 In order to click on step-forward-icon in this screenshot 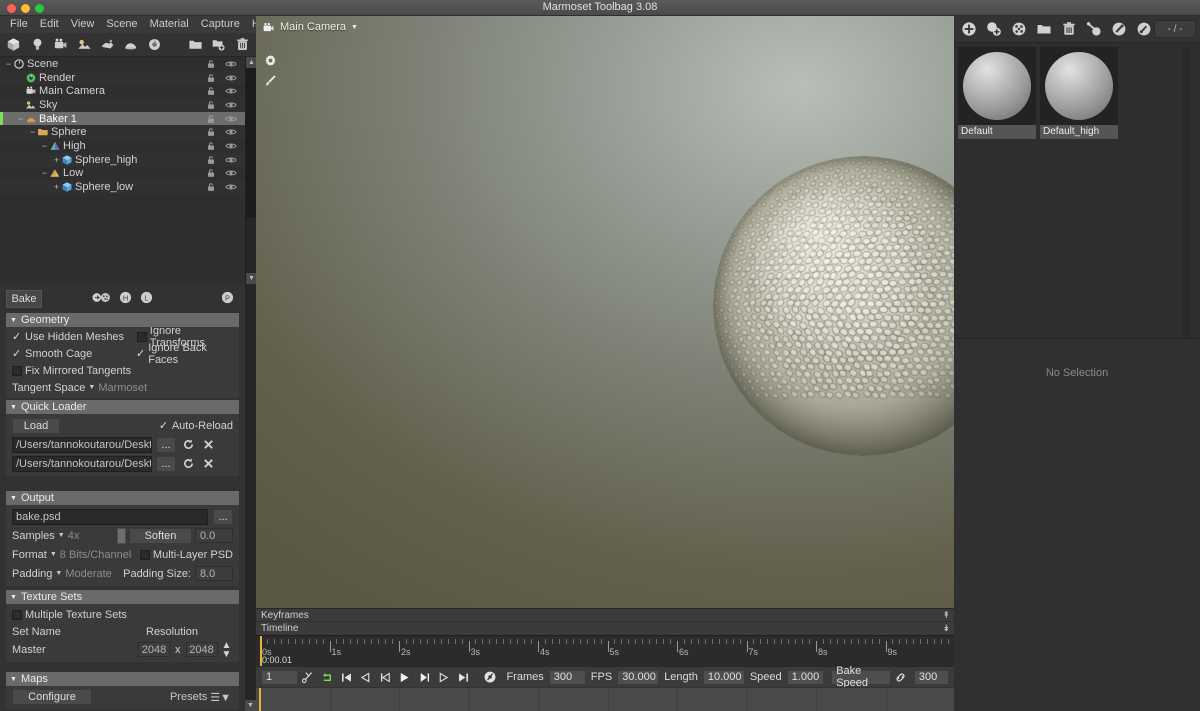, I will do `click(445, 677)`.